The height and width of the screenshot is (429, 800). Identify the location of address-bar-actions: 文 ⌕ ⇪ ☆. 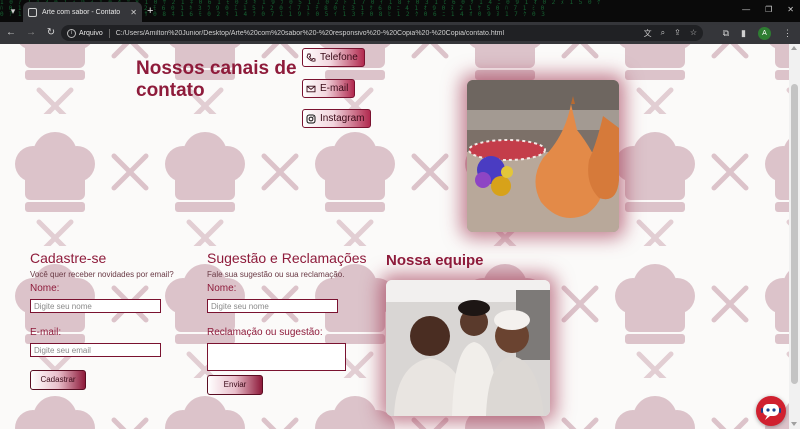
(670, 33).